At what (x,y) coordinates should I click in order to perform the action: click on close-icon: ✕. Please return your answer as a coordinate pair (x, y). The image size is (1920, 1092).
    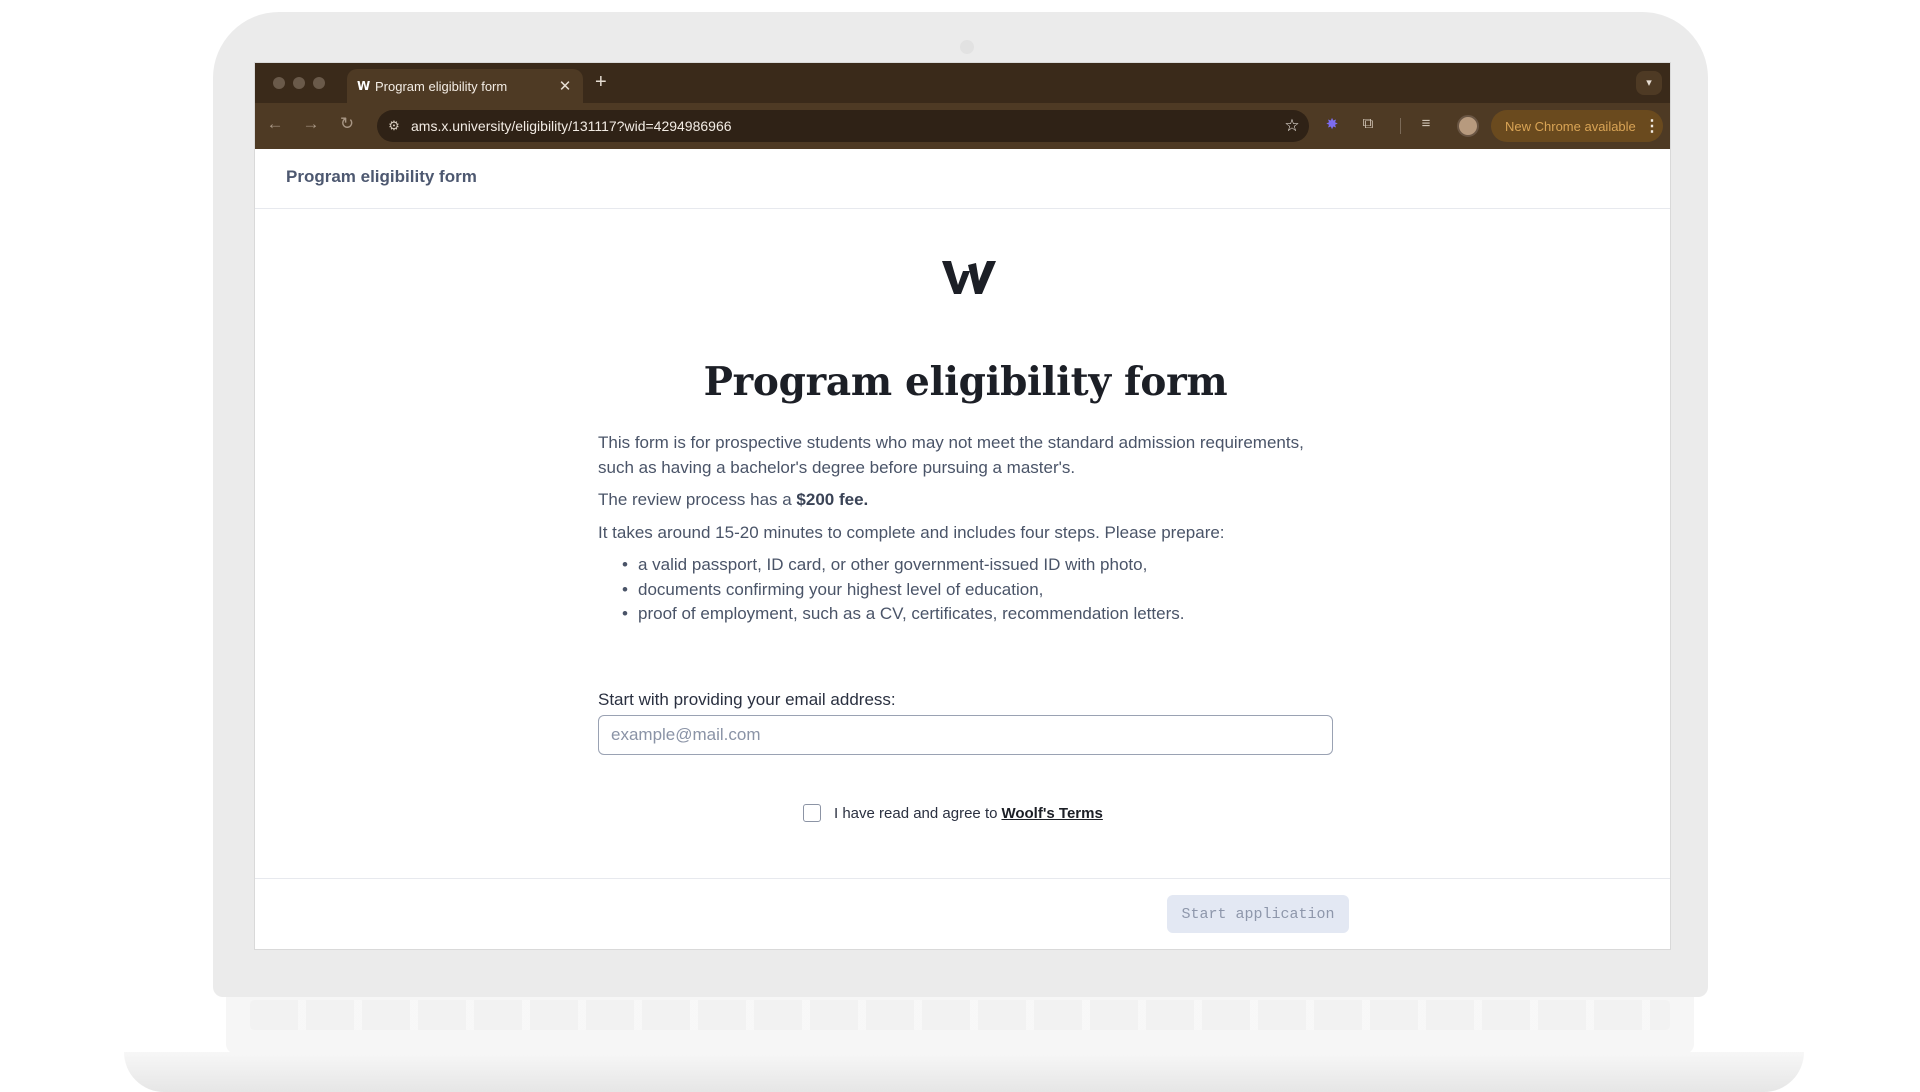
    Looking at the image, I should click on (565, 86).